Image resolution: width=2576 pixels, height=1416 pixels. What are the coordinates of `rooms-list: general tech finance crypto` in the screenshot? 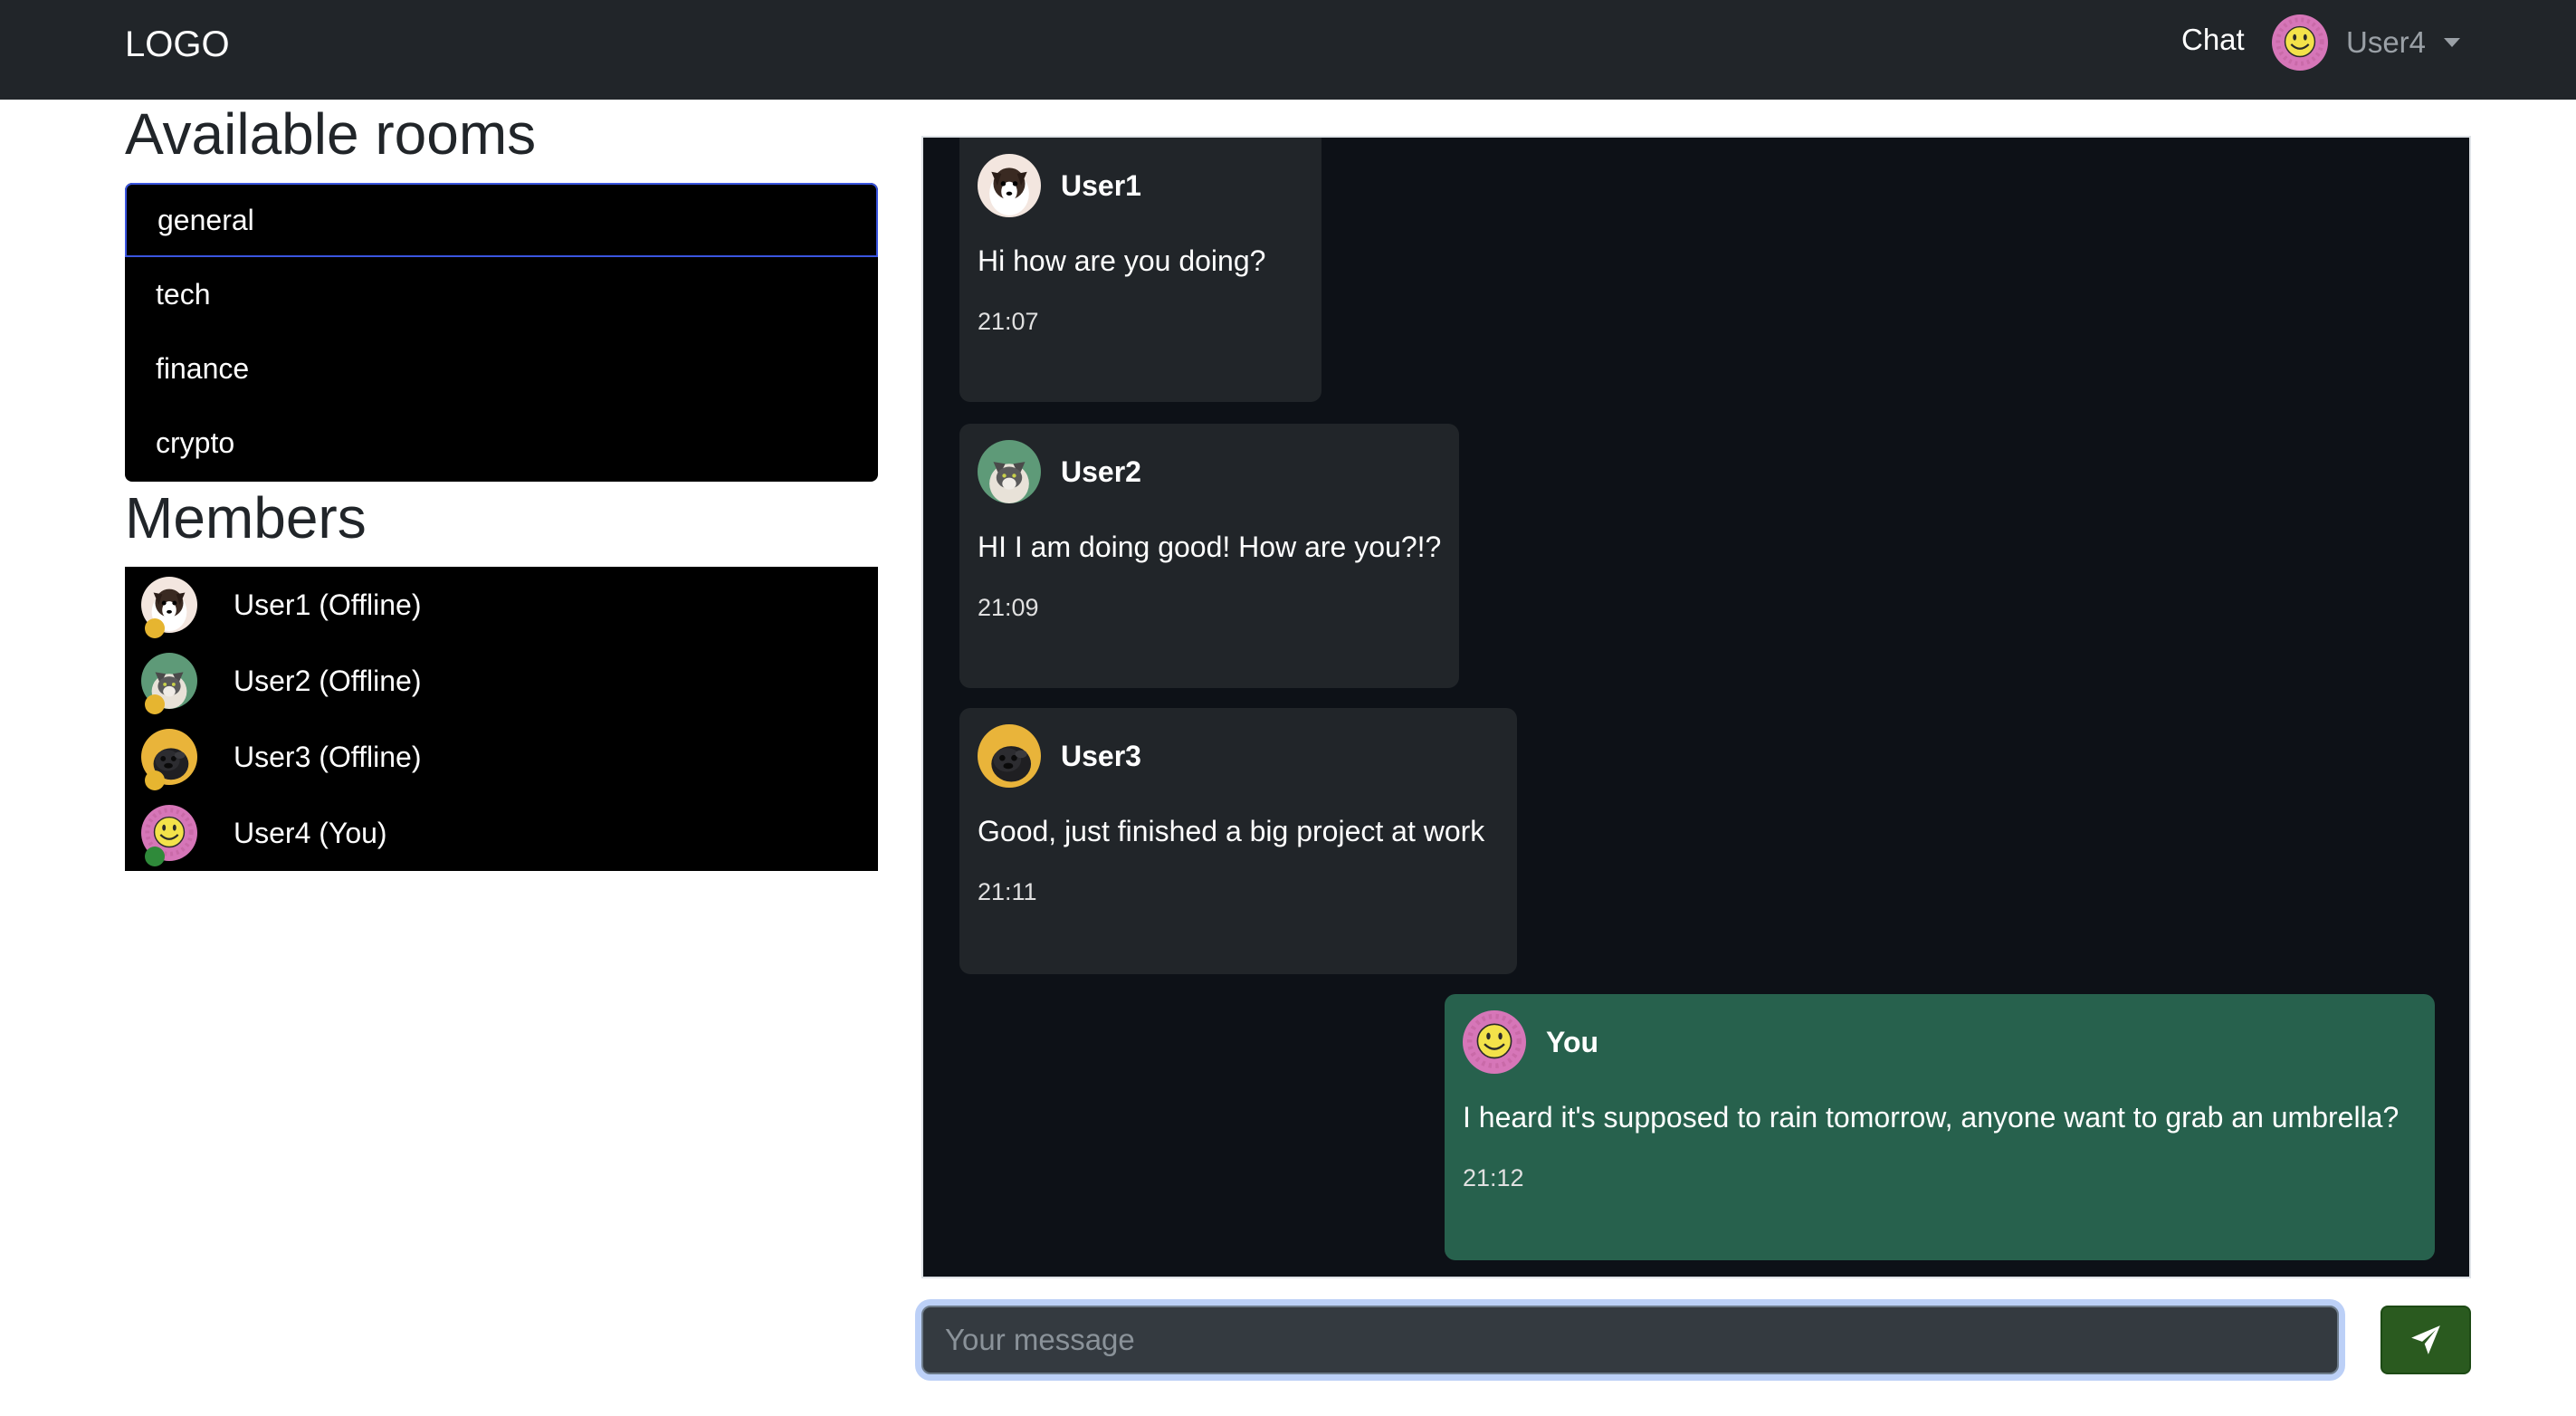 It's located at (502, 333).